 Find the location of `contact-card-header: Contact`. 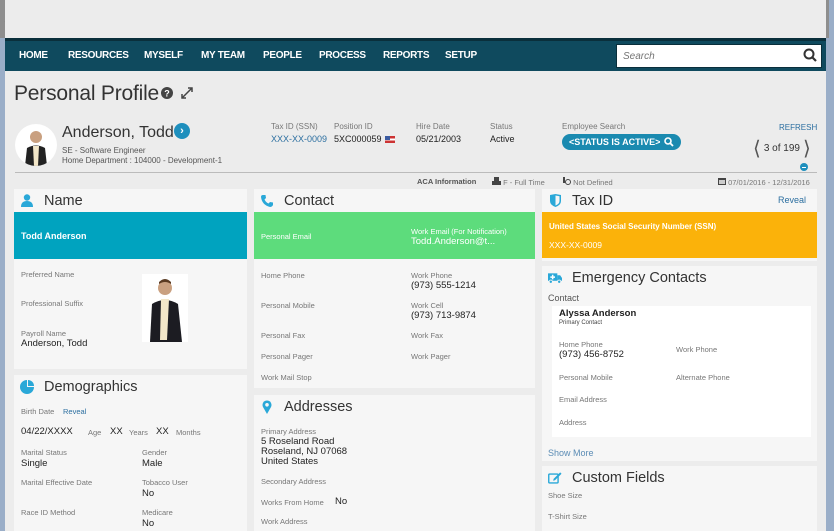

contact-card-header: Contact is located at coordinates (394, 200).